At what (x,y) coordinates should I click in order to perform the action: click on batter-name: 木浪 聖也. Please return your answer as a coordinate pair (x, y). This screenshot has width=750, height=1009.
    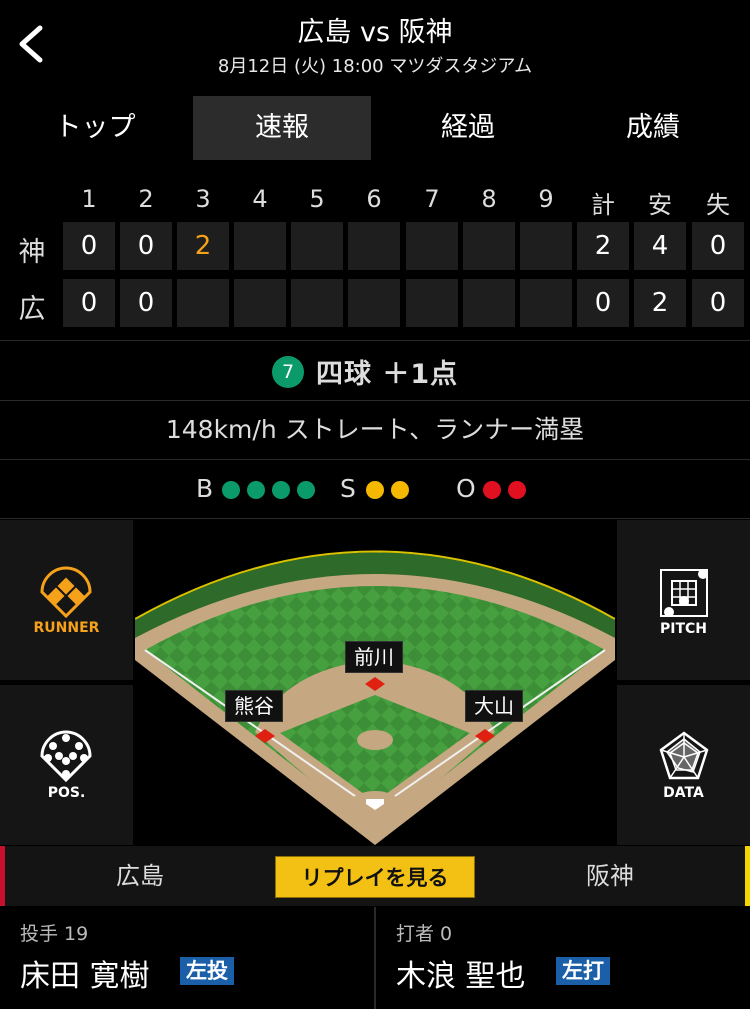
    Looking at the image, I should click on (461, 976).